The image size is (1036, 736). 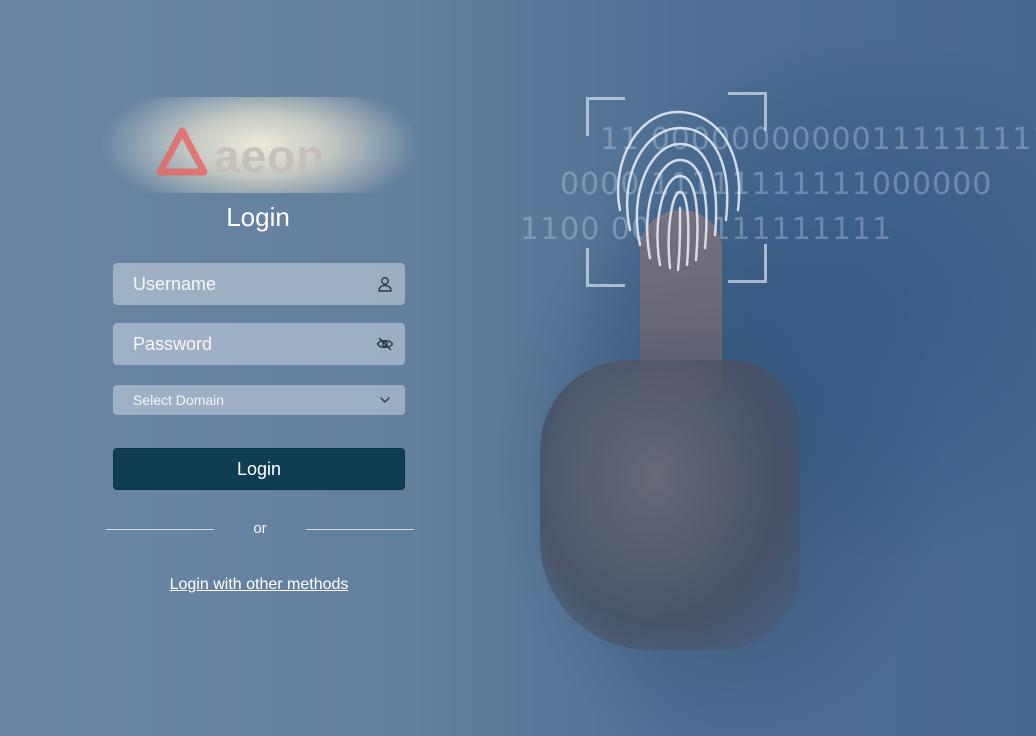 I want to click on domain-select-value: Select Domain, so click(x=179, y=400).